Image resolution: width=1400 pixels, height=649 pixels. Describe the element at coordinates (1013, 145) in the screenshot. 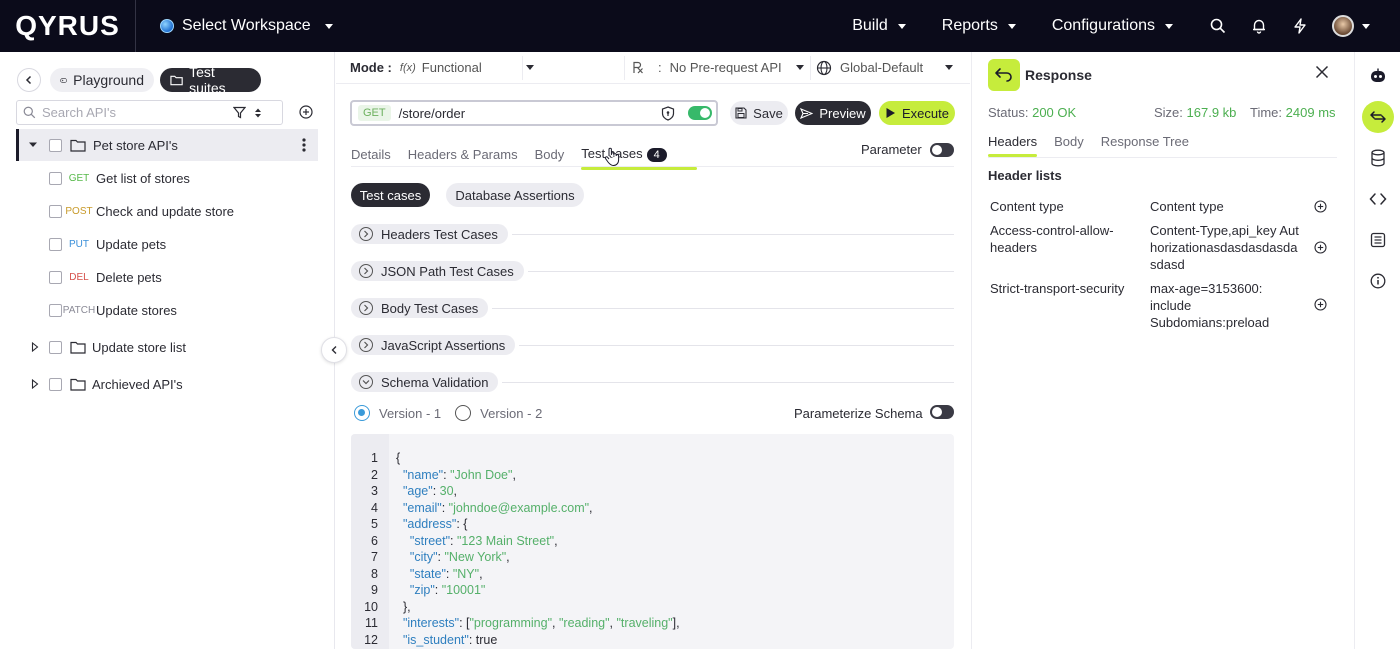

I see `tab-response-headers: Headers` at that location.